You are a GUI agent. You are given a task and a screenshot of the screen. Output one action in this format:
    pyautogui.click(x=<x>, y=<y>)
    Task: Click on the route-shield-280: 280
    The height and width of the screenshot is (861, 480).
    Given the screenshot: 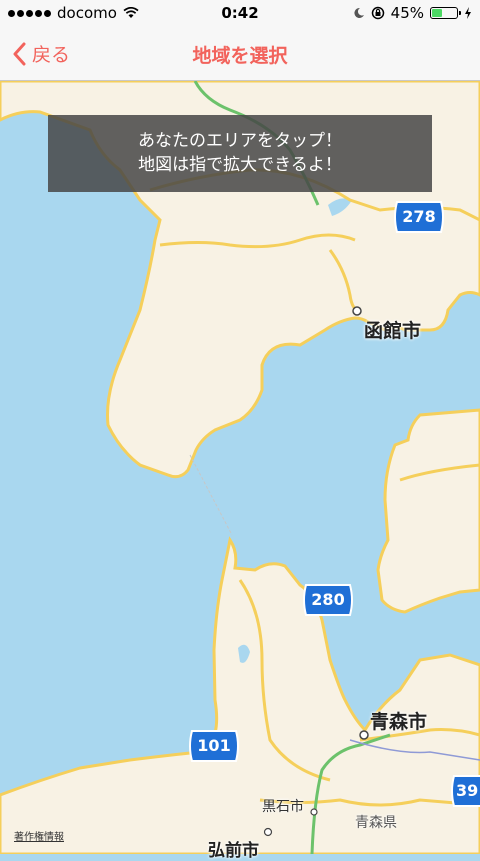 What is the action you would take?
    pyautogui.click(x=328, y=600)
    